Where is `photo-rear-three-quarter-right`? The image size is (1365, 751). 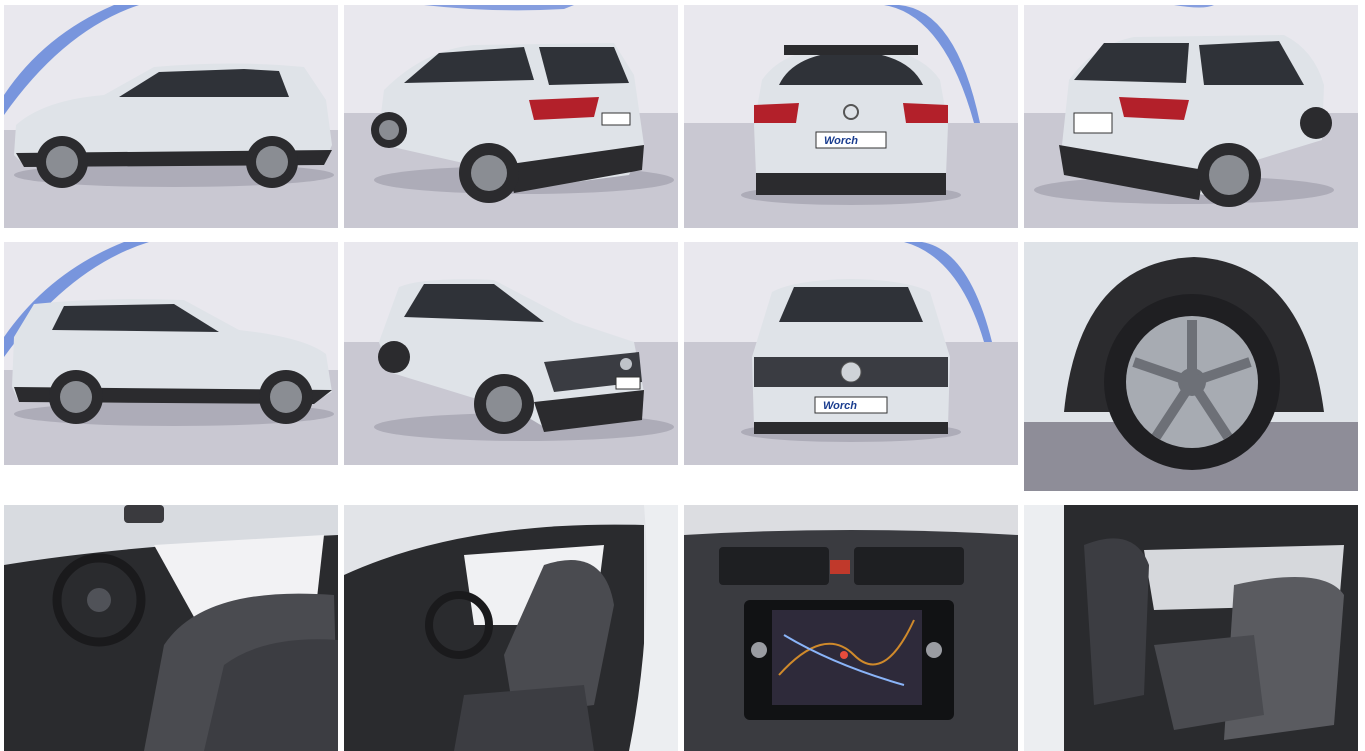
photo-rear-three-quarter-right is located at coordinates (1191, 116).